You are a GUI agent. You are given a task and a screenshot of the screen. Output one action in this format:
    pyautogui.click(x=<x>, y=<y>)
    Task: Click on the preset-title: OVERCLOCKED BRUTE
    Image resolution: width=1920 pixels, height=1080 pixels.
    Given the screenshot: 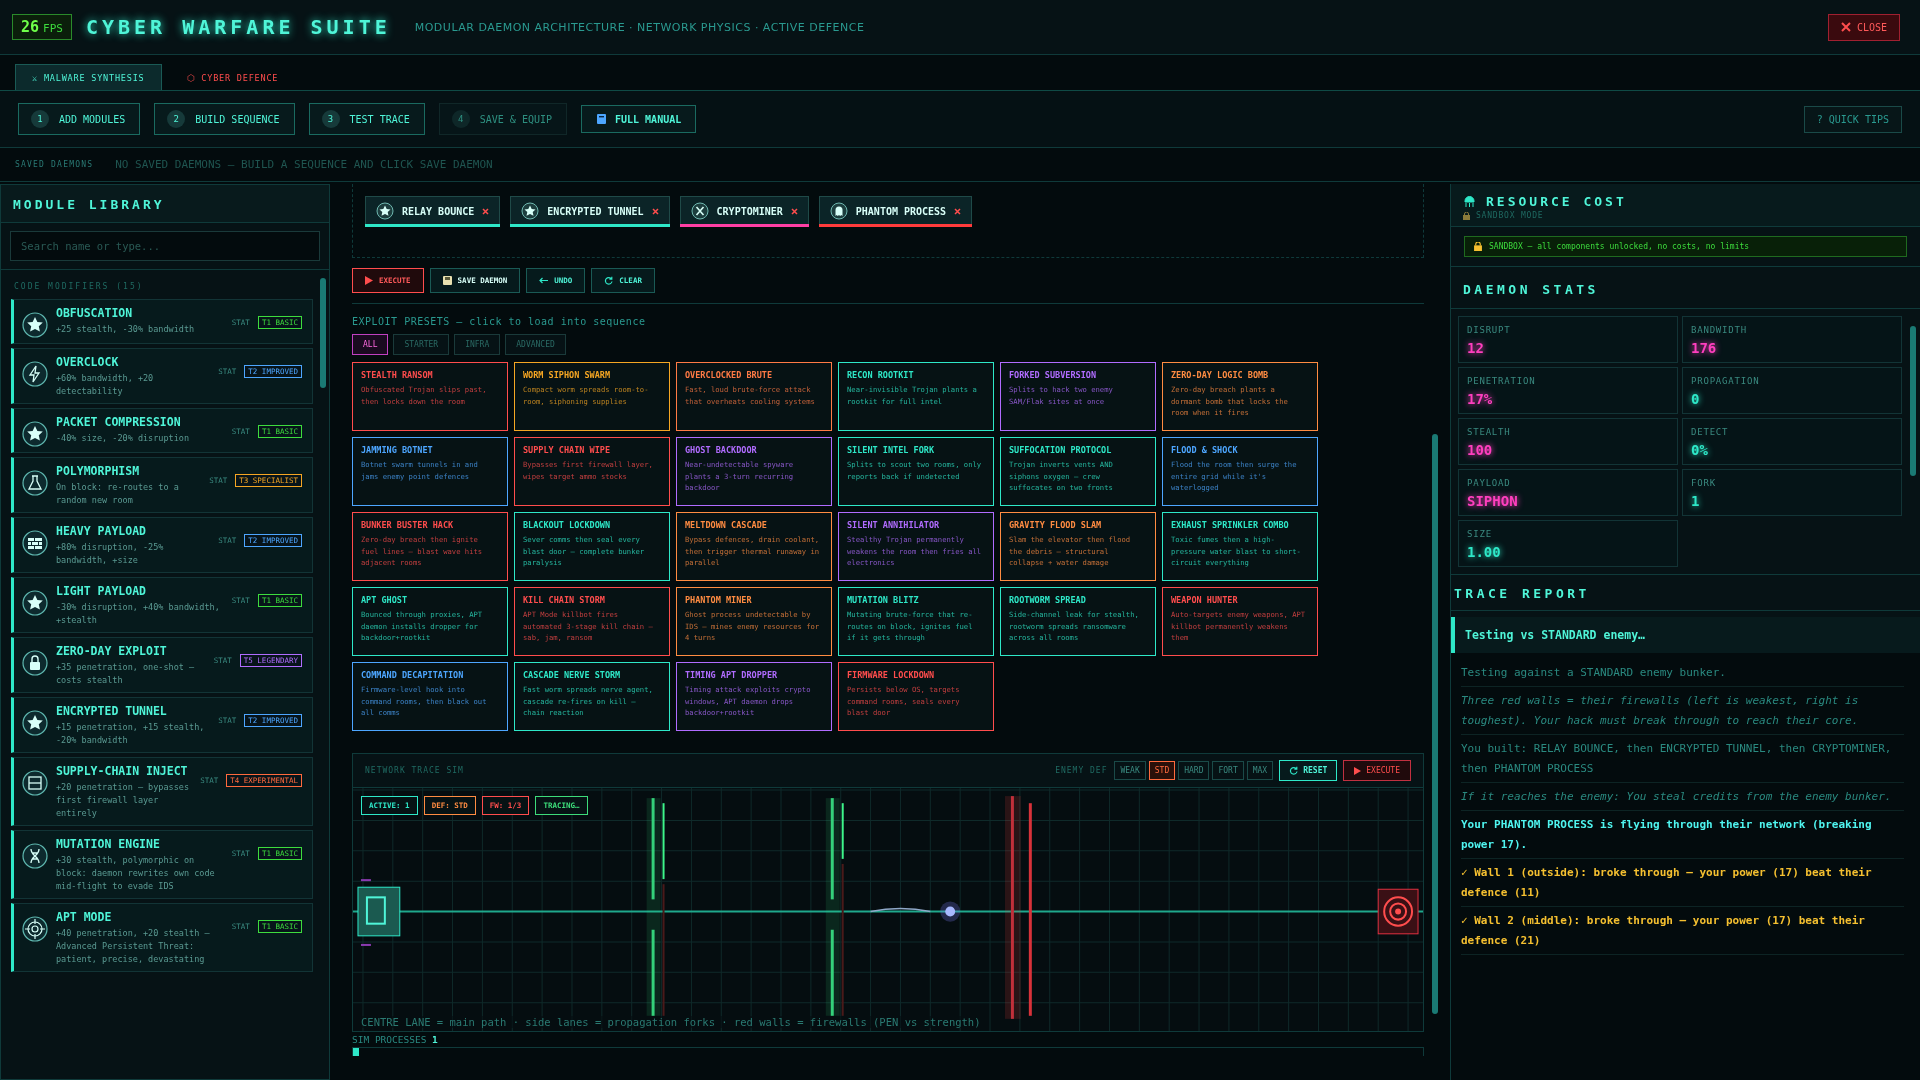 What is the action you would take?
    pyautogui.click(x=729, y=375)
    